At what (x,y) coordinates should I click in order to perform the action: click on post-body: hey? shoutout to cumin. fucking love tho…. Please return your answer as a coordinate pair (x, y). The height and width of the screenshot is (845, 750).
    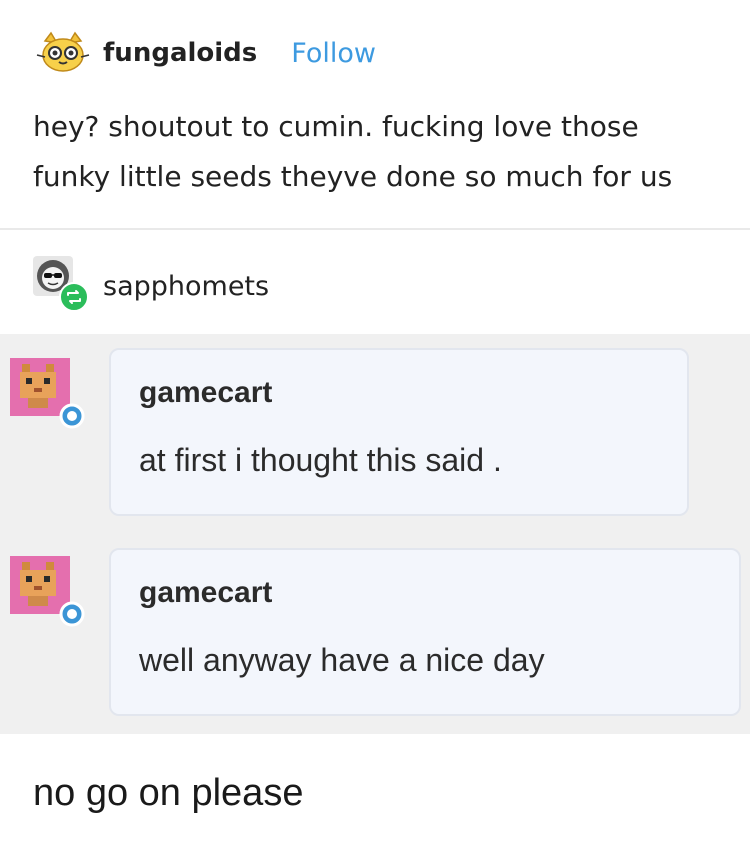
    Looking at the image, I should click on (383, 152).